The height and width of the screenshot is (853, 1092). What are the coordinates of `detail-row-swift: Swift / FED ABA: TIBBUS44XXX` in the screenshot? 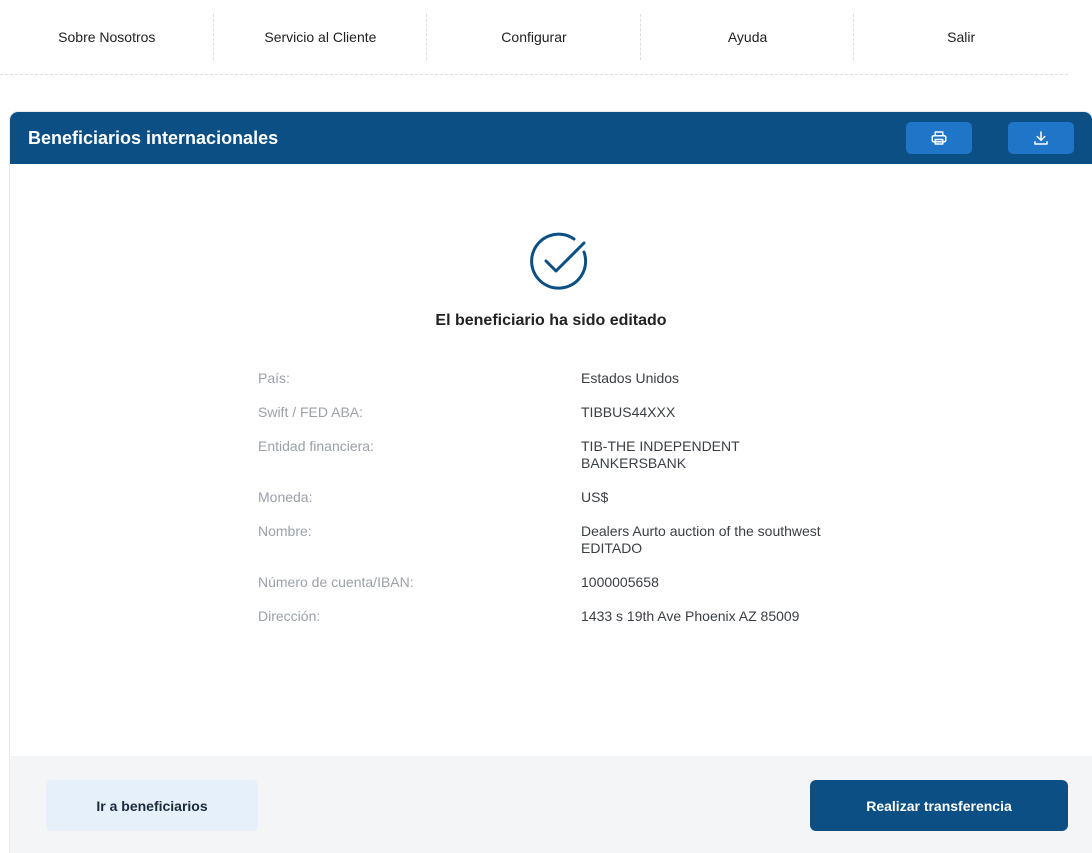 It's located at (558, 412).